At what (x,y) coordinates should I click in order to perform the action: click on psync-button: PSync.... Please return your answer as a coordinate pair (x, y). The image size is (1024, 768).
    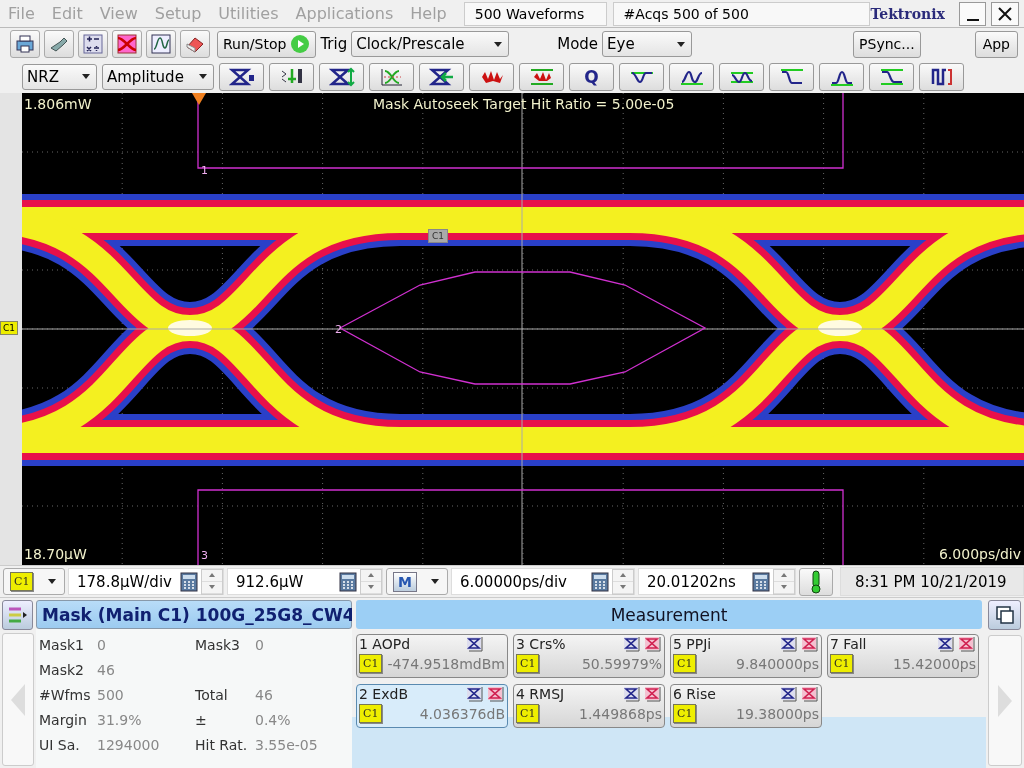
    Looking at the image, I should click on (887, 44).